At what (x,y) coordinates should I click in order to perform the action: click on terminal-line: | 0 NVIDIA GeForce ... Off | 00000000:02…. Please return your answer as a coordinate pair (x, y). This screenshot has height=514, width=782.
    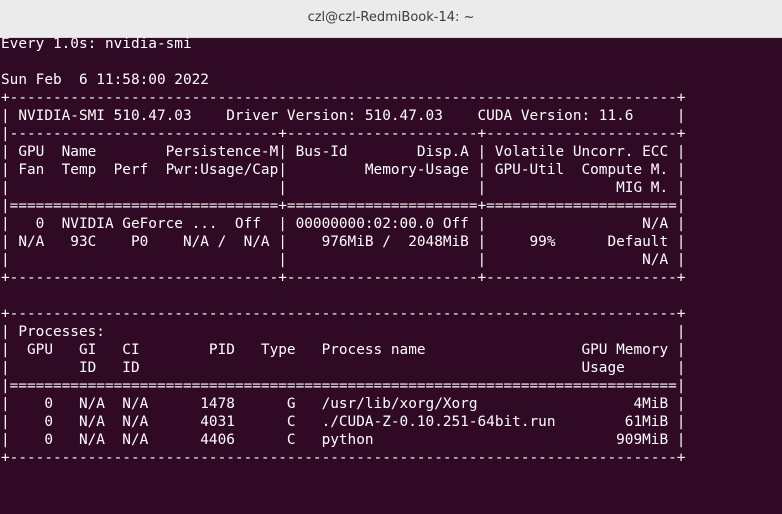
    Looking at the image, I should click on (343, 224).